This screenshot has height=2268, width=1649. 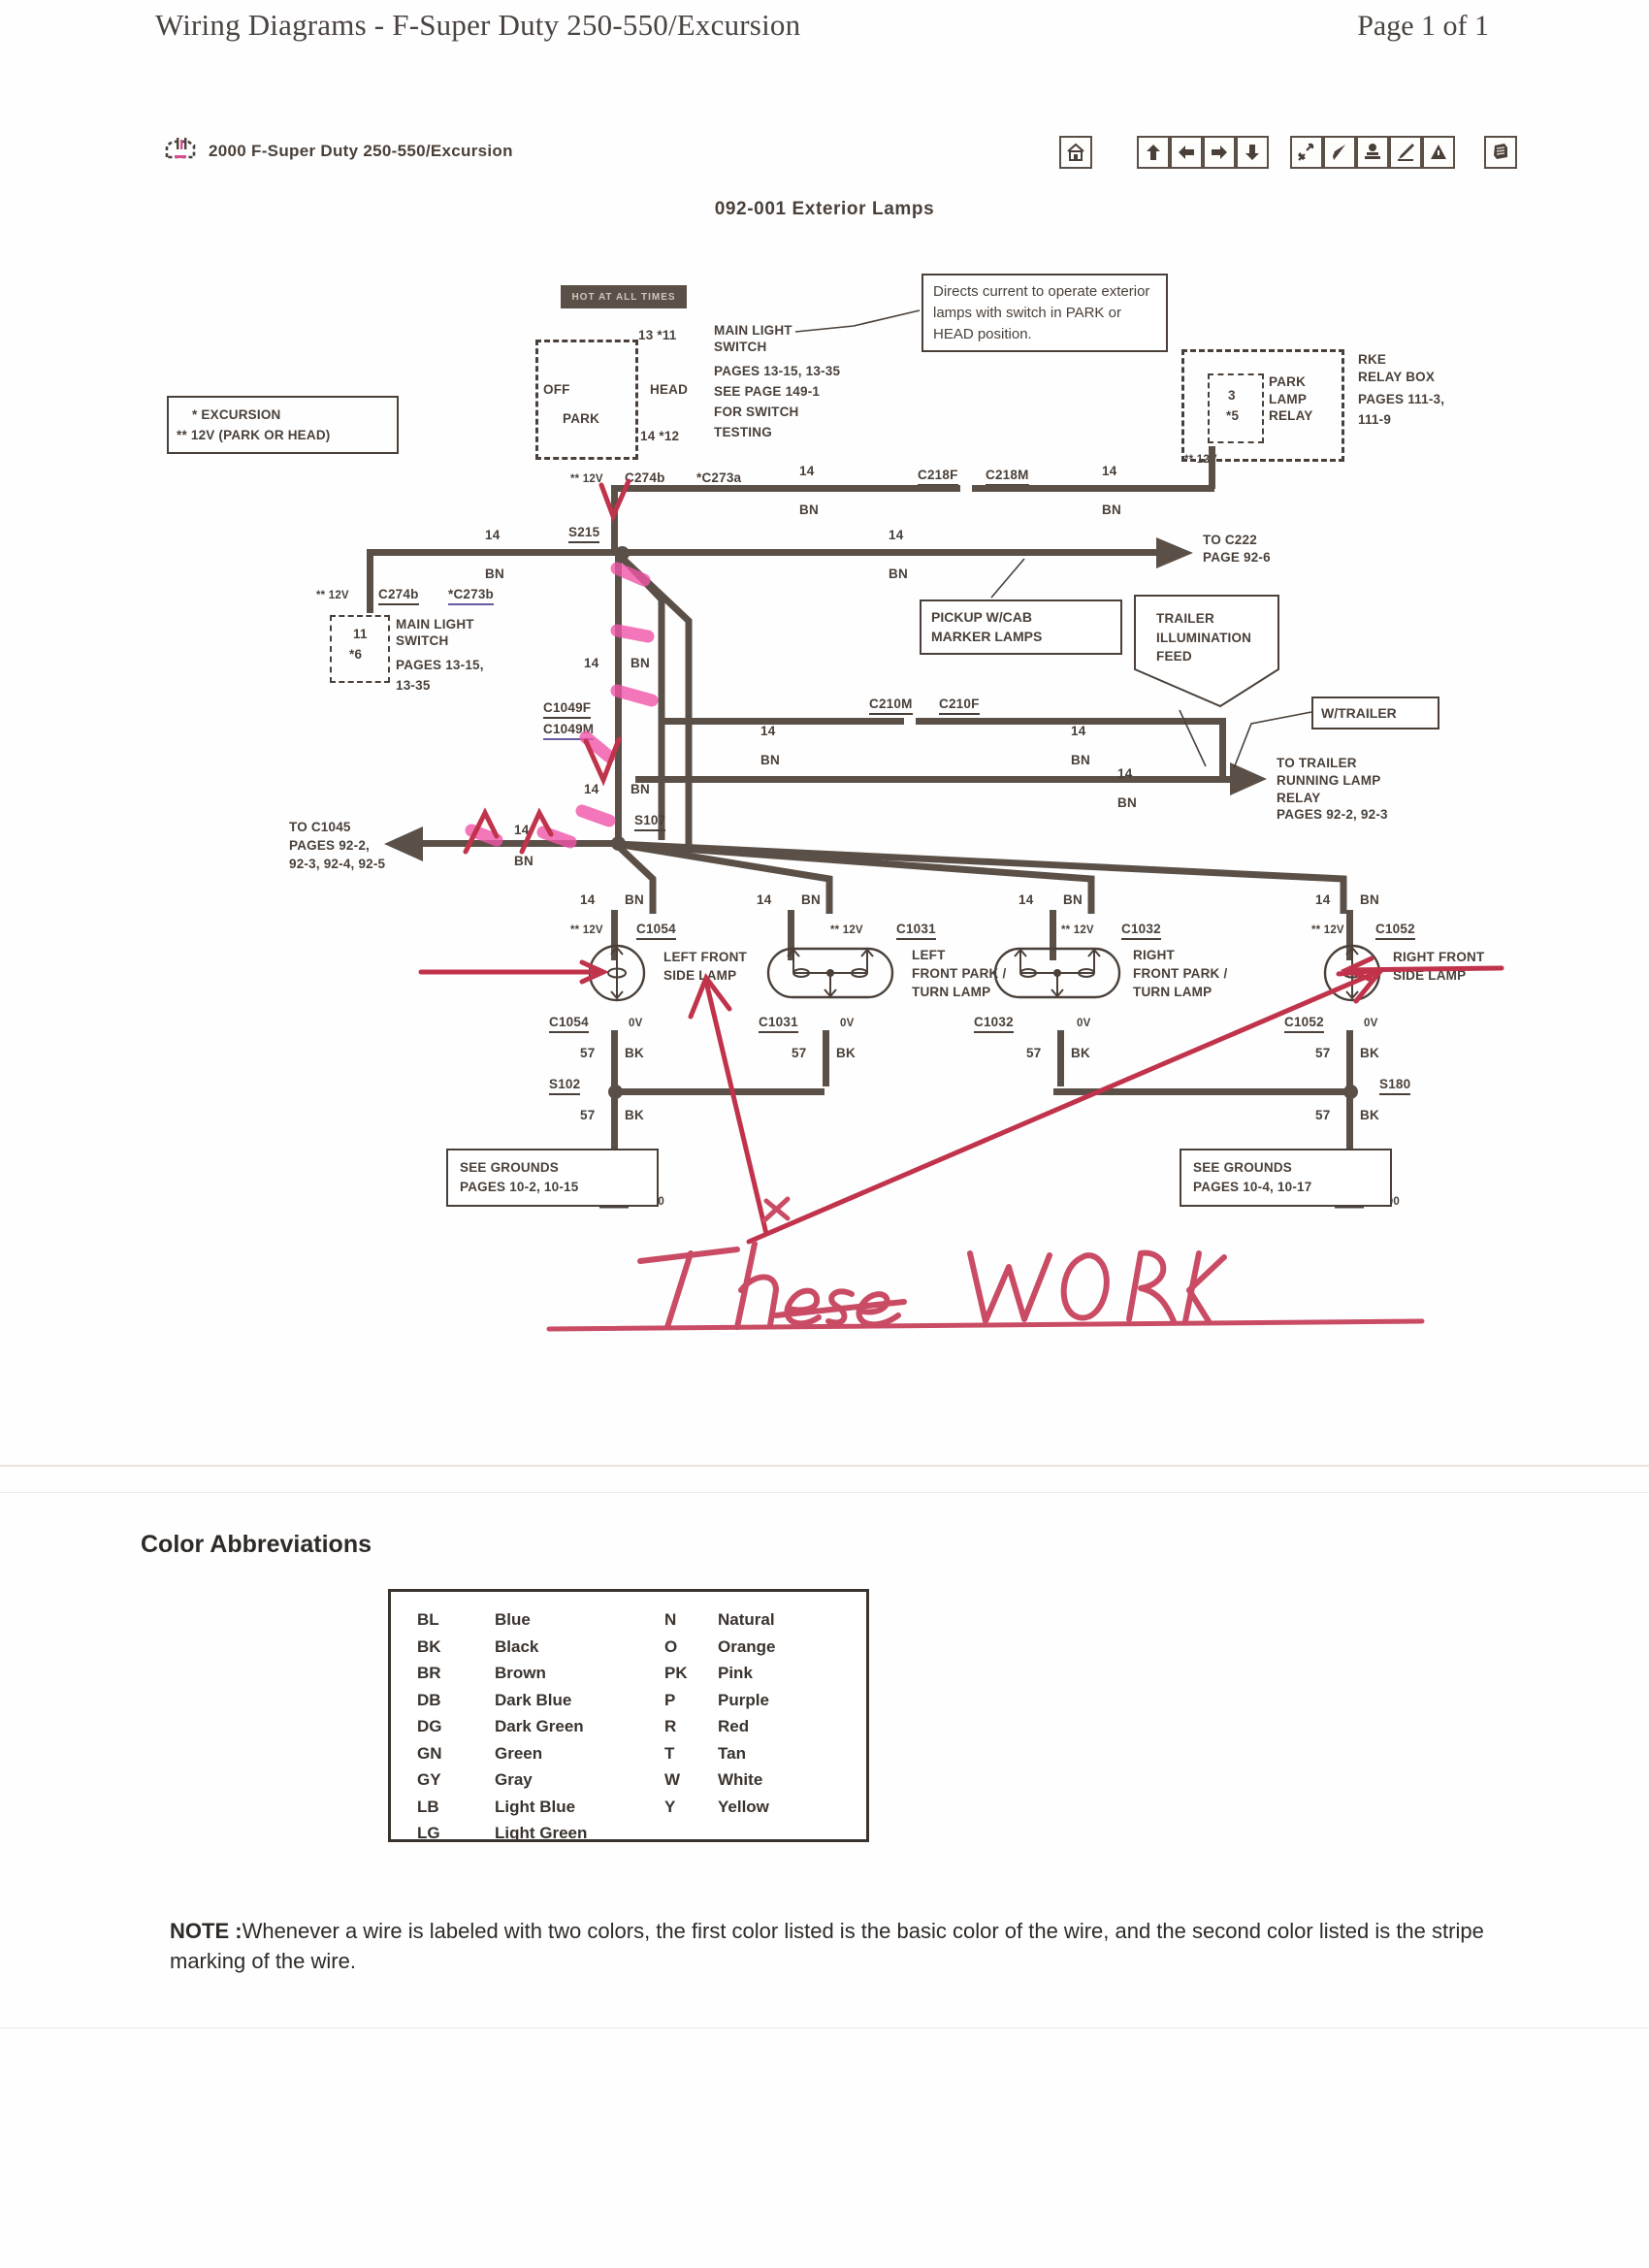 What do you see at coordinates (1174, 552) in the screenshot?
I see `arrow-to-c222` at bounding box center [1174, 552].